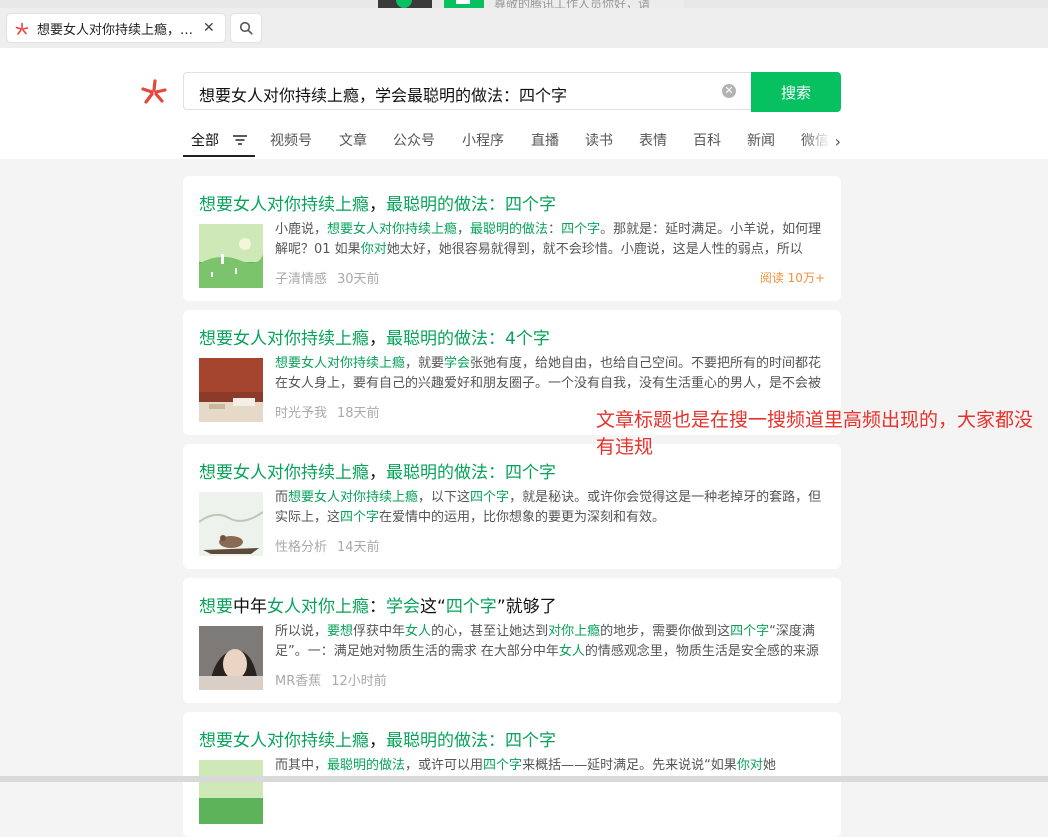 This screenshot has height=837, width=1048. I want to click on search-input: 想要女人对你持续上瘾，学会最聪明的做法：四个字 ✕, so click(467, 91).